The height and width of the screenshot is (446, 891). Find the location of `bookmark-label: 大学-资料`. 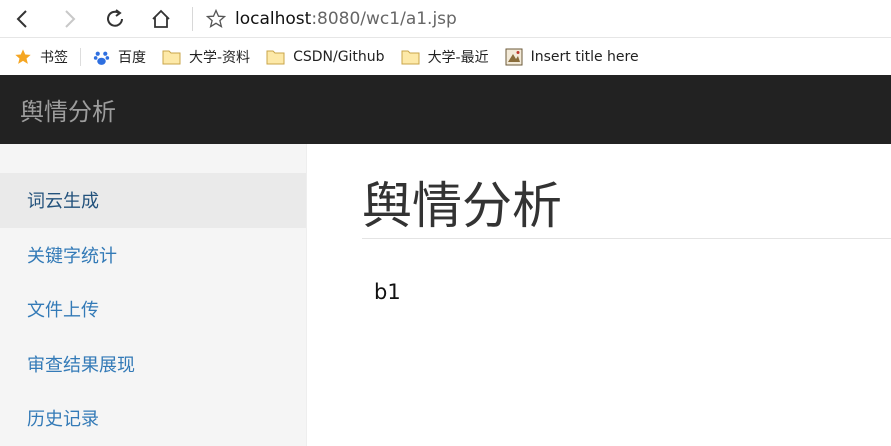

bookmark-label: 大学-资料 is located at coordinates (220, 58).